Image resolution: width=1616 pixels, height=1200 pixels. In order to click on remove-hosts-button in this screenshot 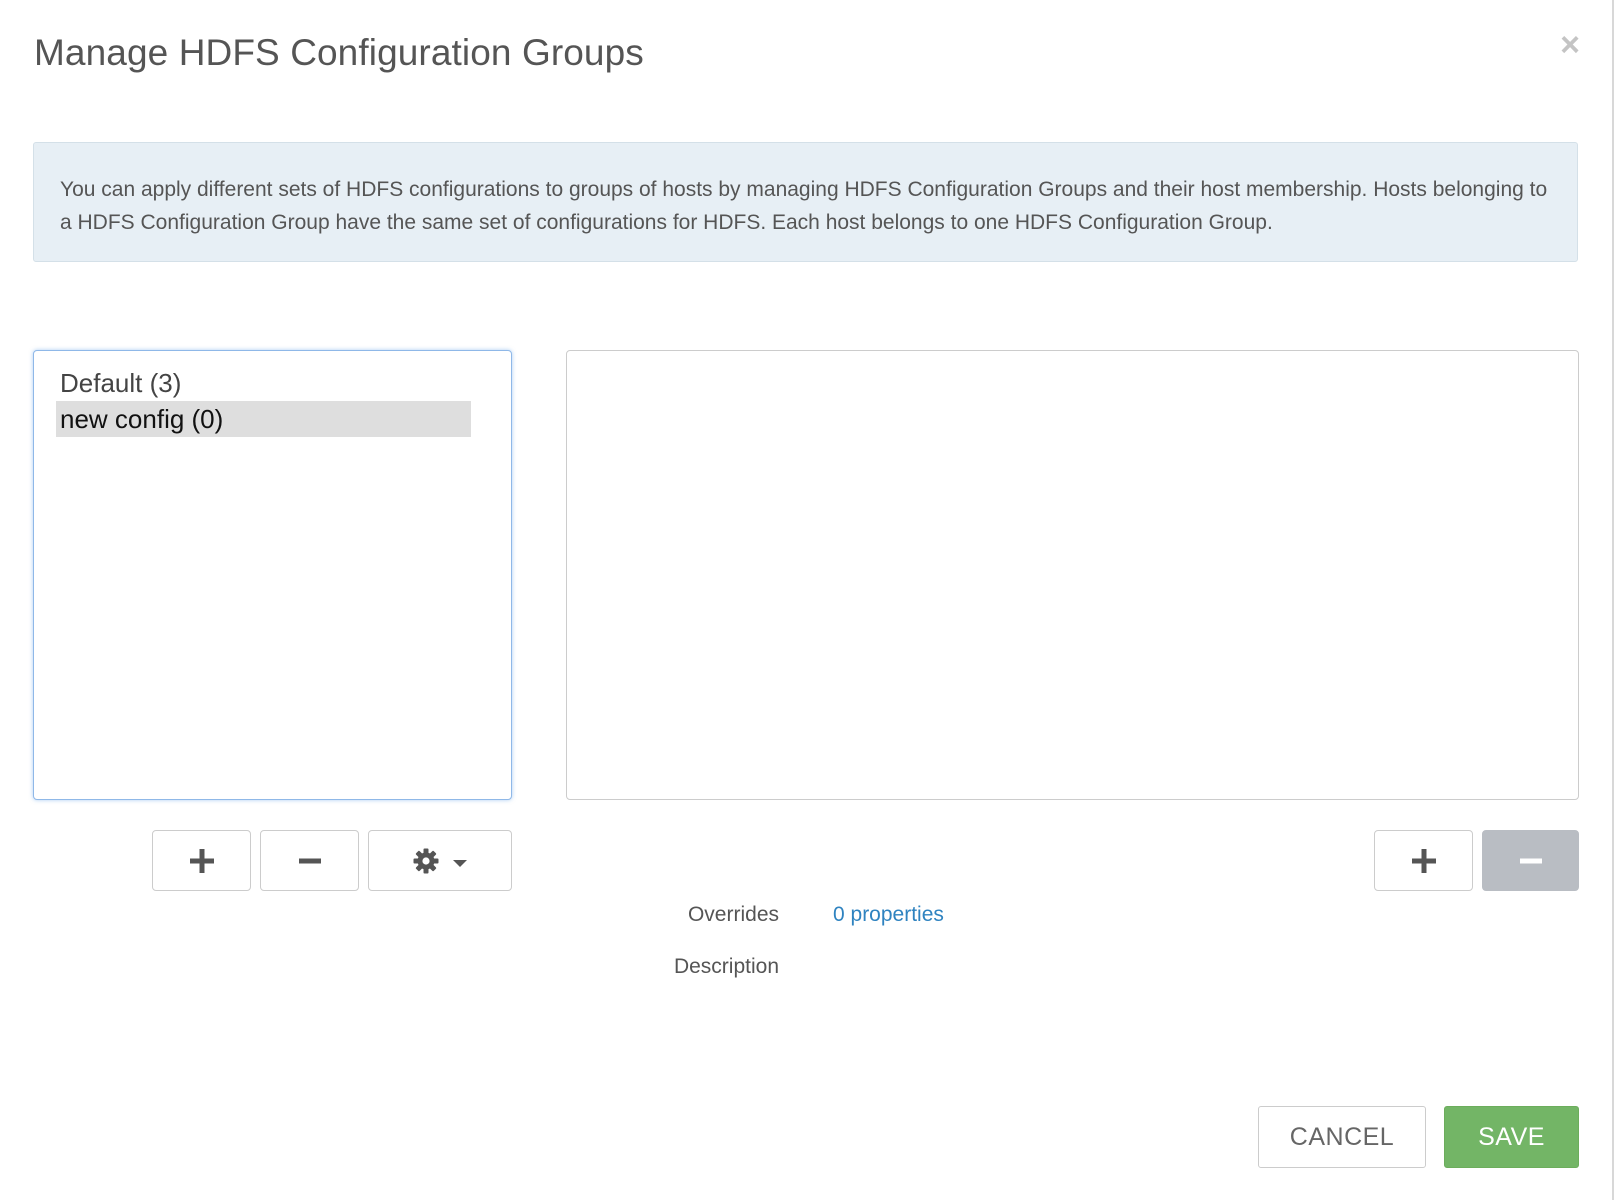, I will do `click(1530, 860)`.